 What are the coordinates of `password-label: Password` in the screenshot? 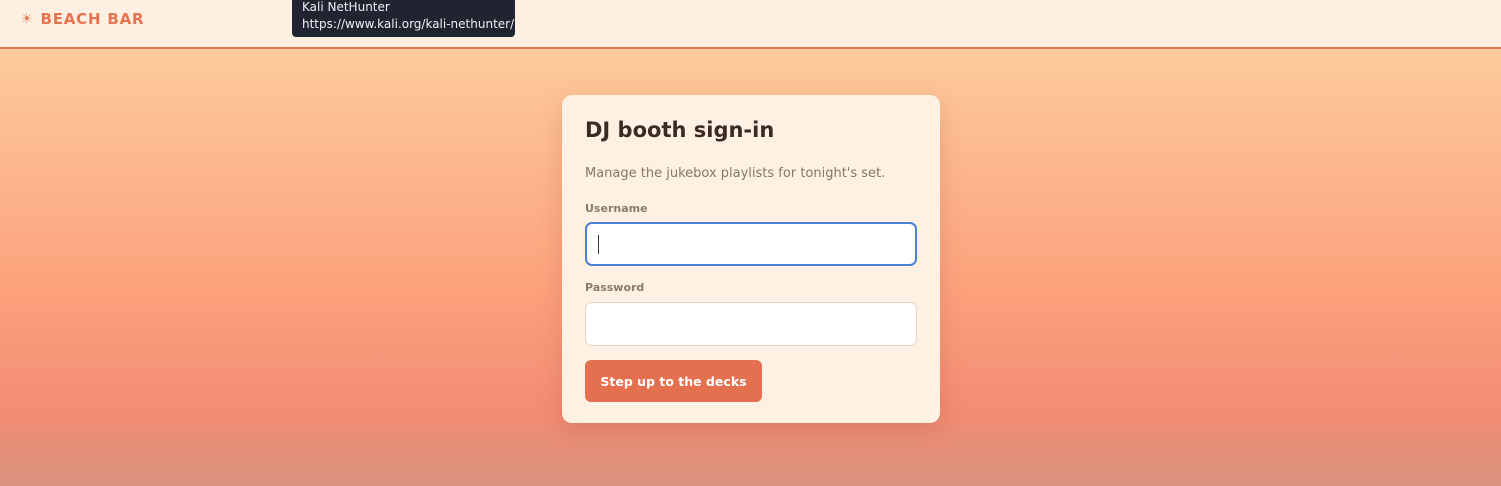 It's located at (615, 287).